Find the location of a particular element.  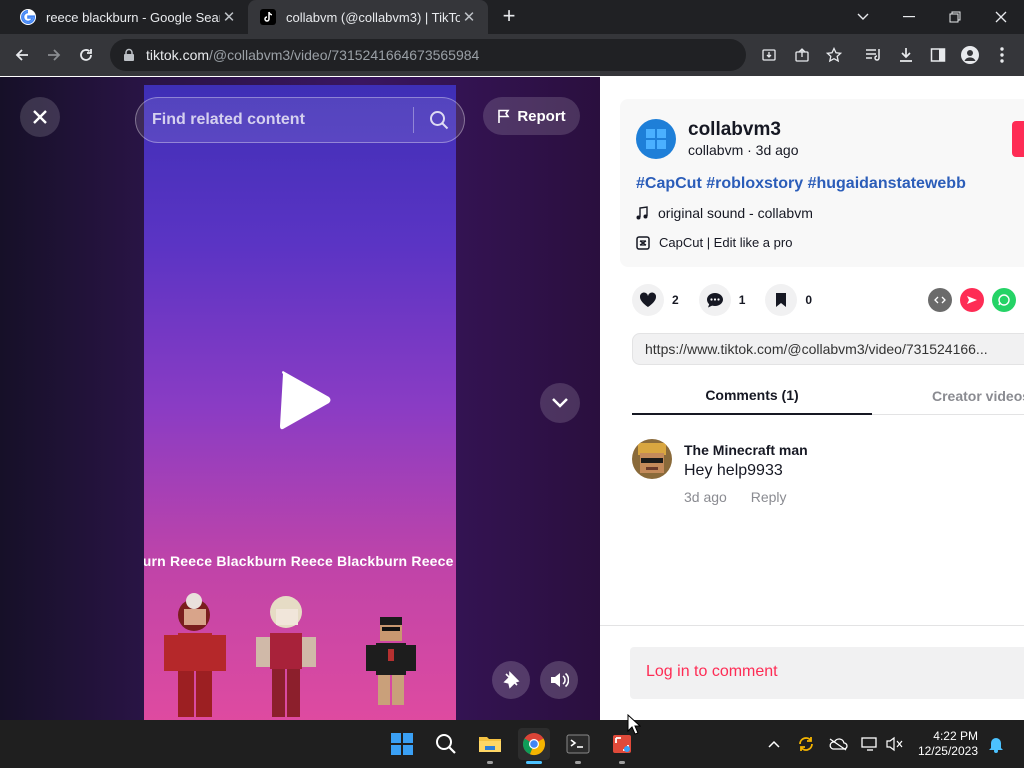

install-app-icon is located at coordinates (769, 55).